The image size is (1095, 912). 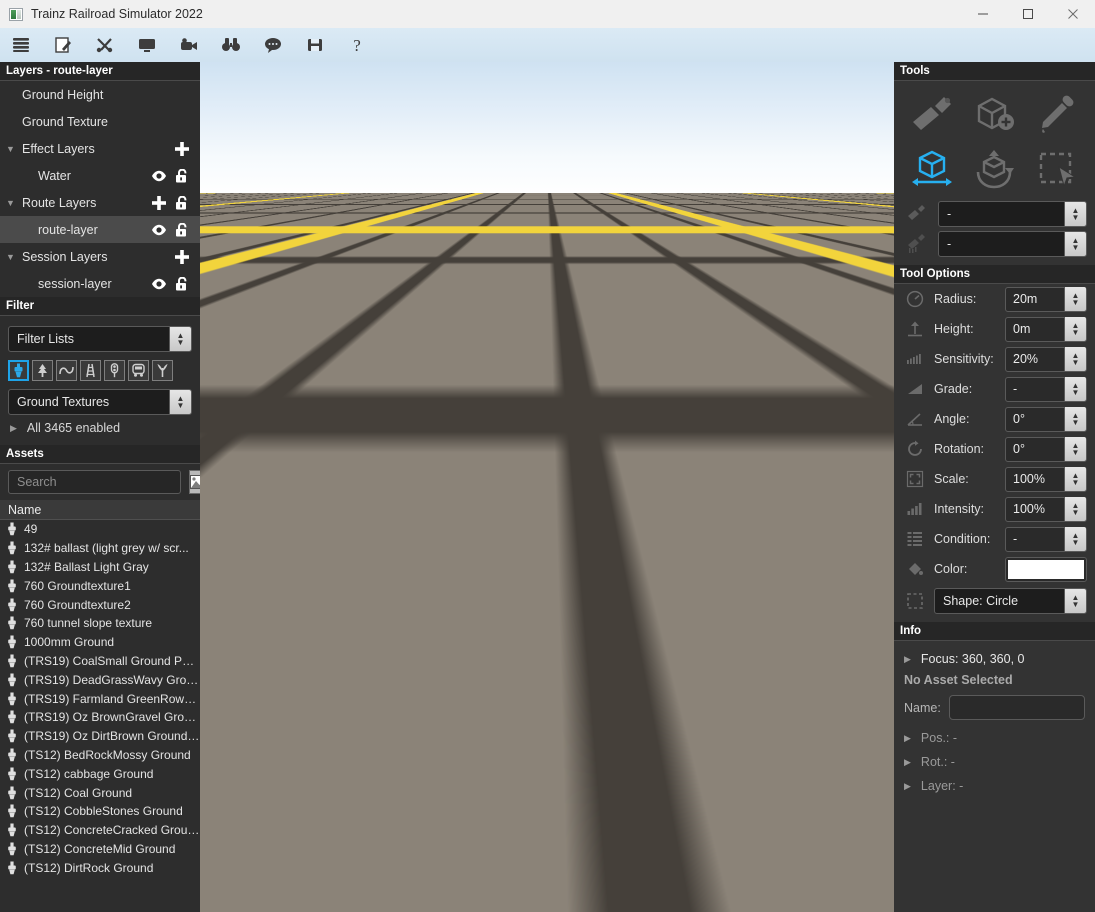 What do you see at coordinates (100, 283) in the screenshot?
I see `layer-row-session-layer: session-layer` at bounding box center [100, 283].